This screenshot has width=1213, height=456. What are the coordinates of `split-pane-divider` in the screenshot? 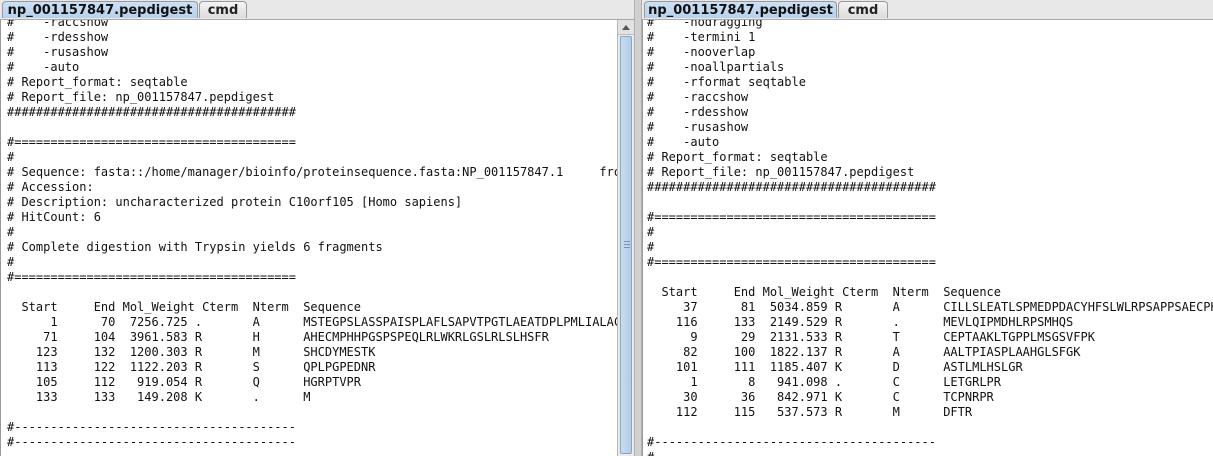 It's located at (638, 228).